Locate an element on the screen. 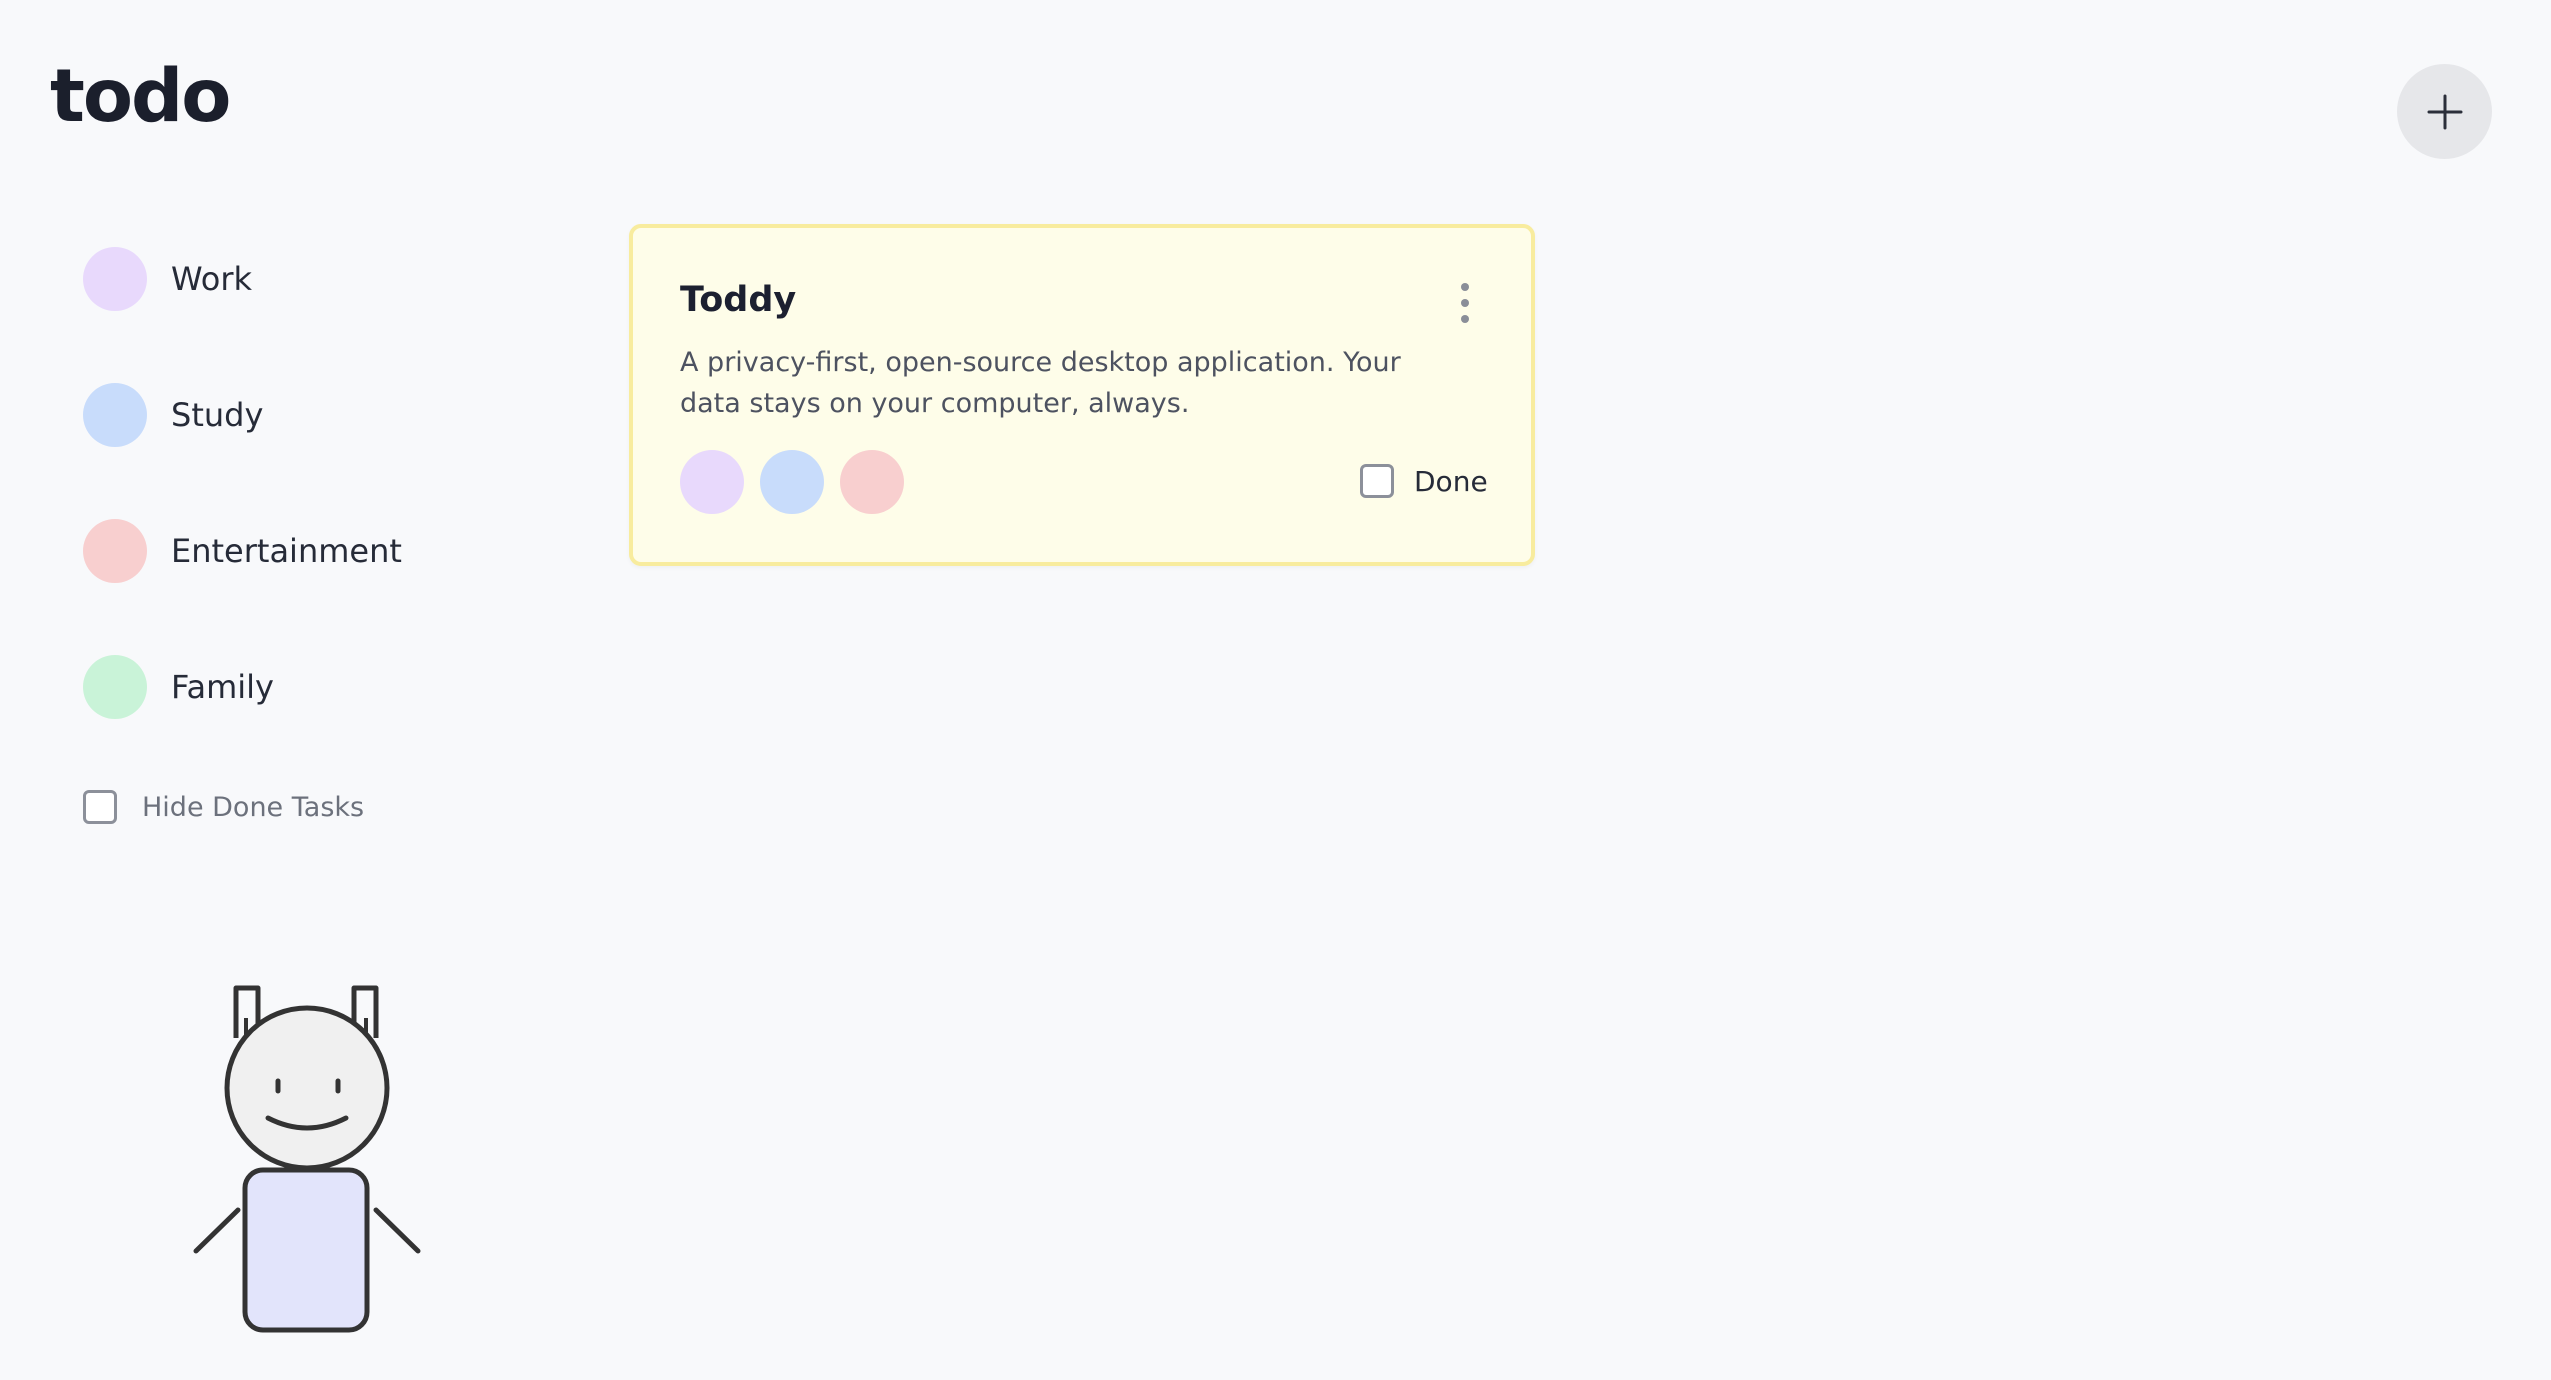 The width and height of the screenshot is (2551, 1380). task-done-label: Done is located at coordinates (1451, 481).